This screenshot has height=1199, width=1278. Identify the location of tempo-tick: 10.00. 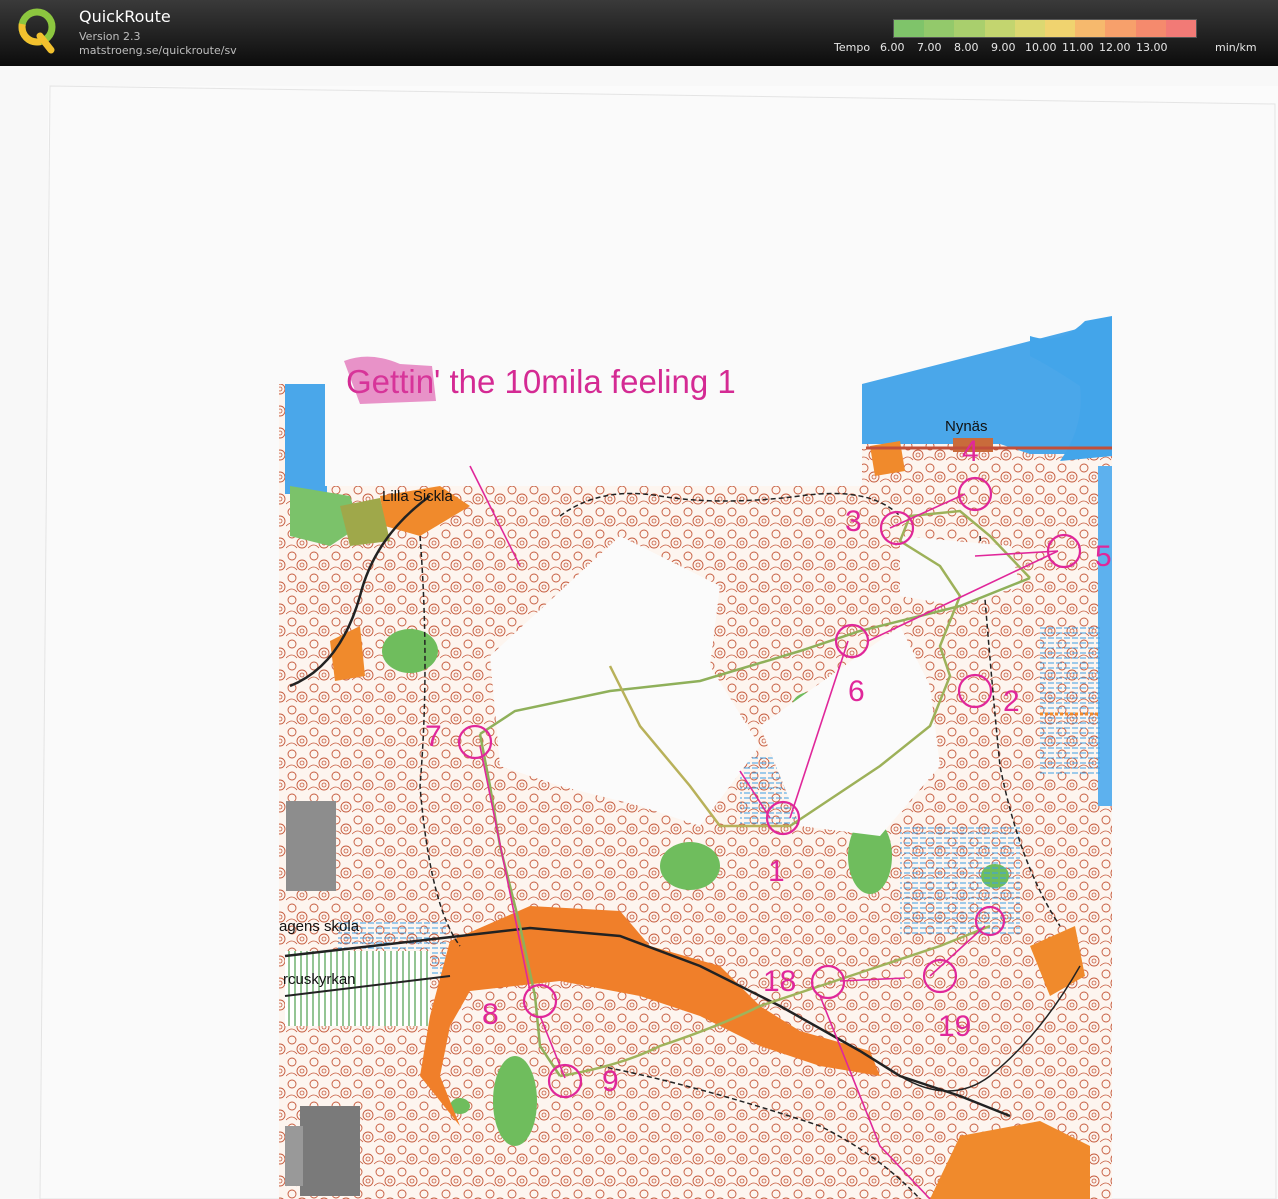
(1041, 47).